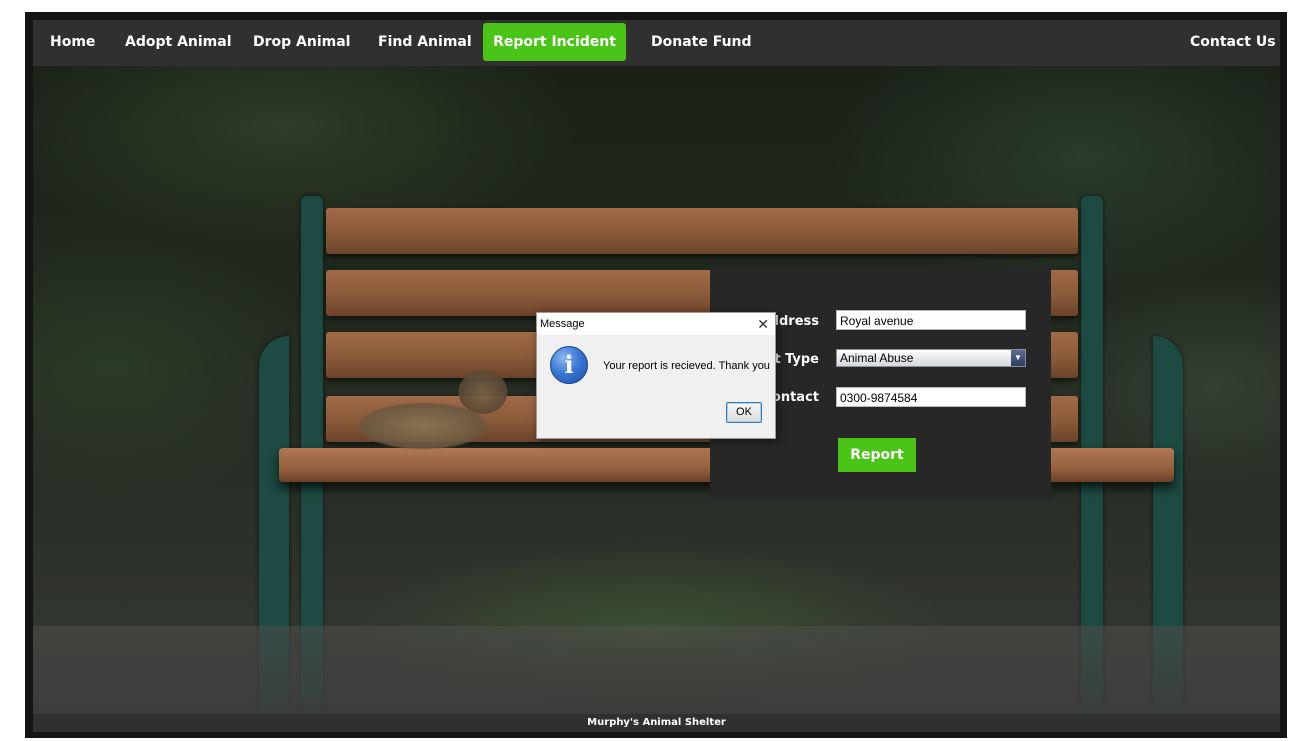 The image size is (1291, 741). I want to click on nav-report-incident: Report Incident, so click(554, 42).